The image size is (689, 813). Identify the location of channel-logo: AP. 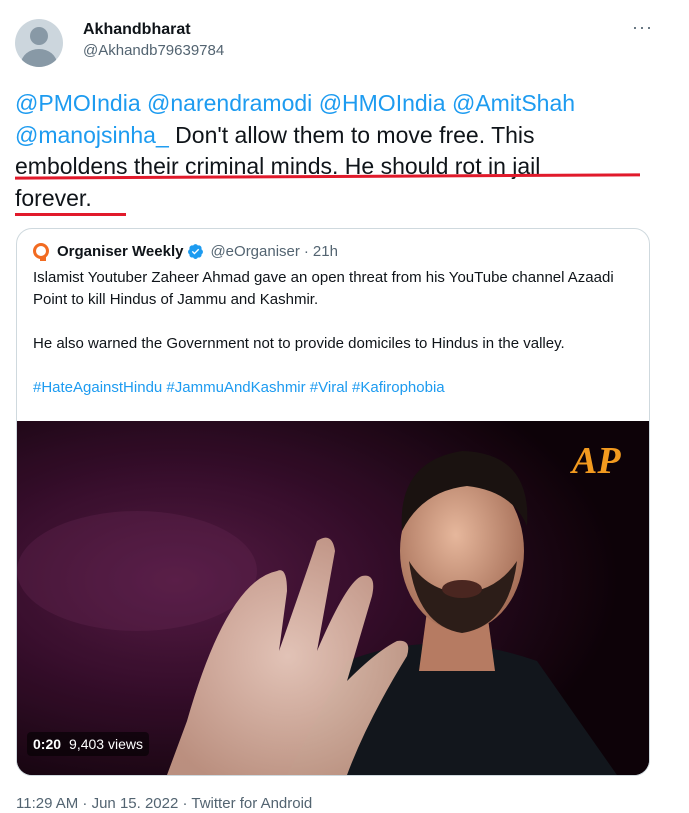
(595, 461).